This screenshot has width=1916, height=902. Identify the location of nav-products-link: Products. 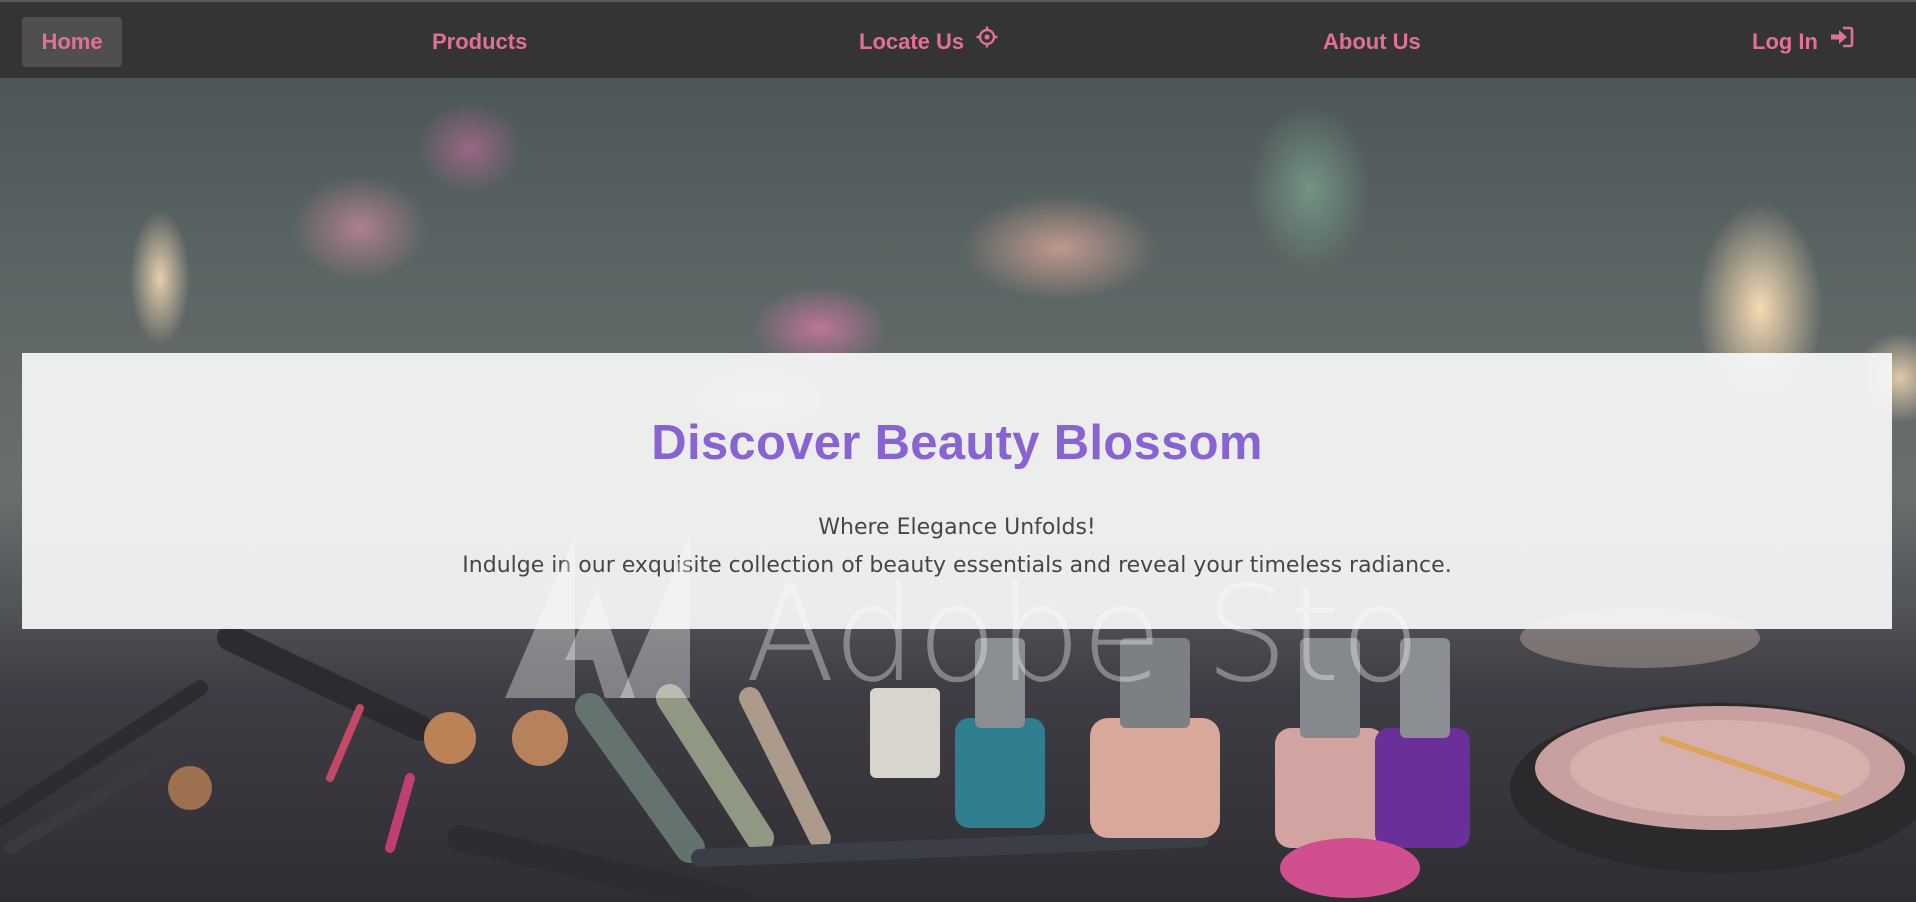
(479, 42).